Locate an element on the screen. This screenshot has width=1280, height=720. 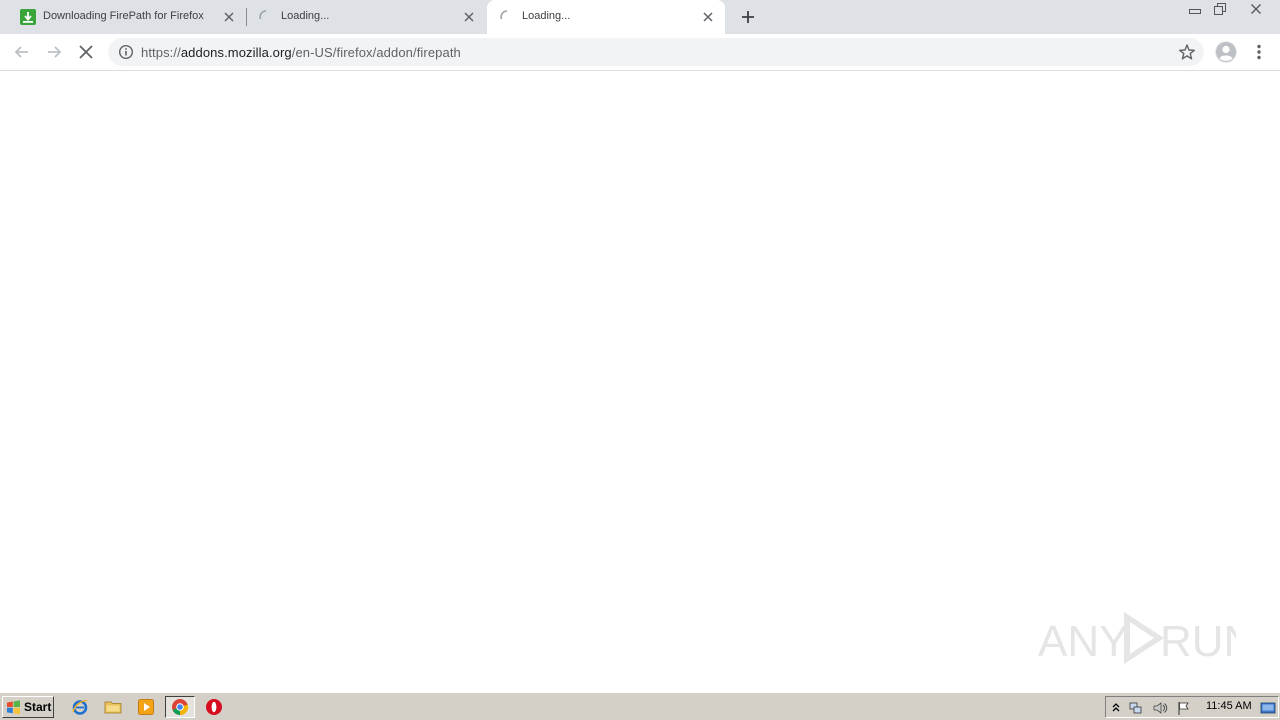
url-path: /en-US/firefox/addon/firepath is located at coordinates (376, 52).